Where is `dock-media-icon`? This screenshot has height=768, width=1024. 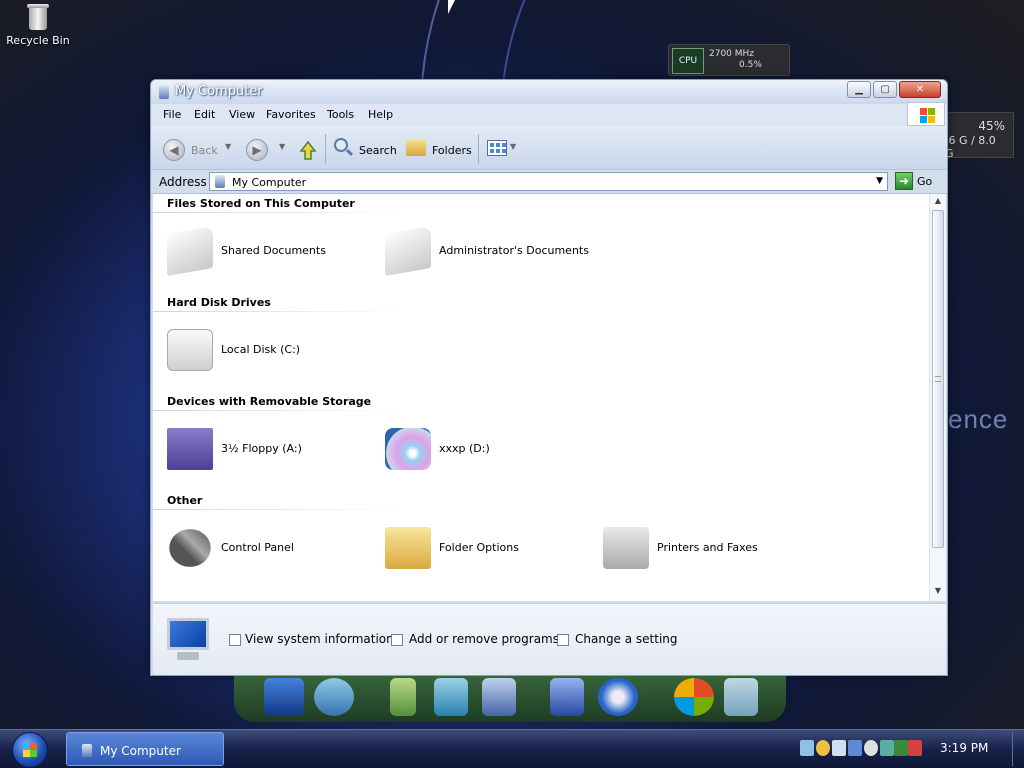
dock-media-icon is located at coordinates (451, 697).